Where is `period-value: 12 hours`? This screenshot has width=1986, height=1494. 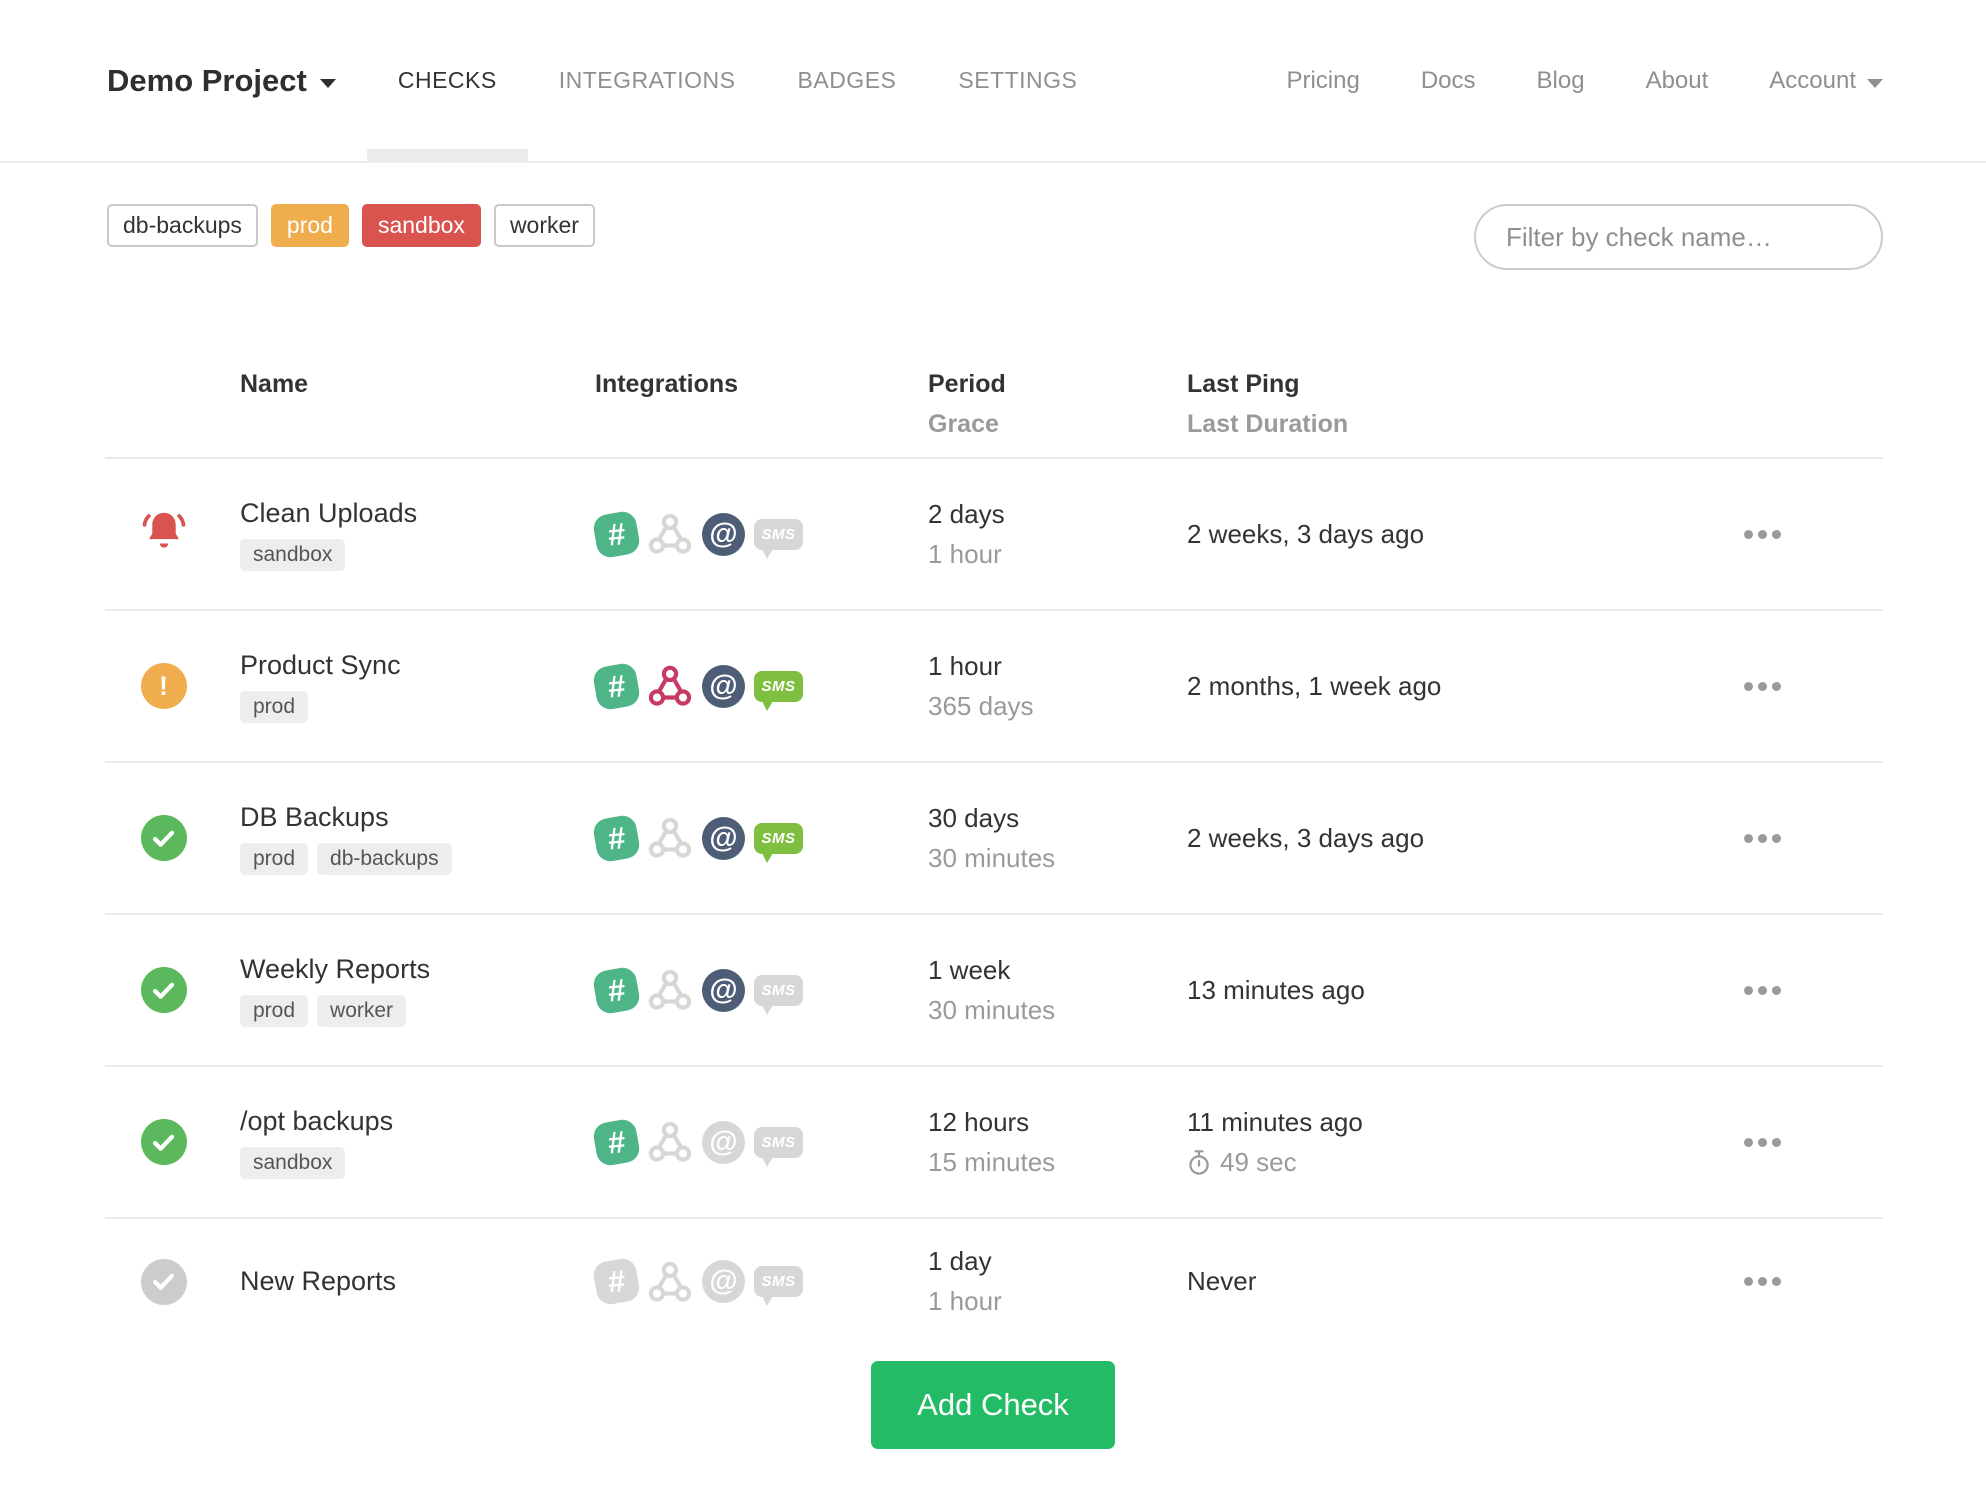
period-value: 12 hours is located at coordinates (979, 1121).